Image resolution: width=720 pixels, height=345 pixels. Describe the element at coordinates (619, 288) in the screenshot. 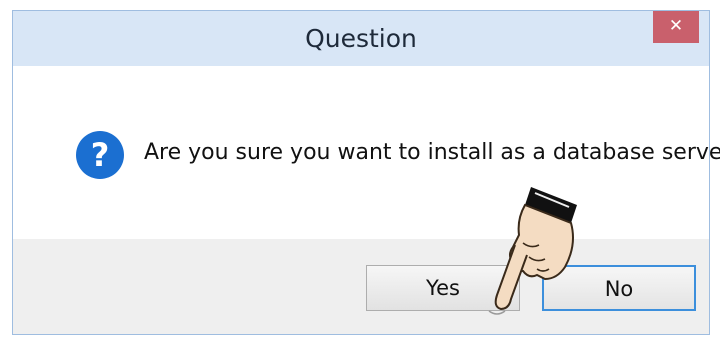

I see `no-button: No` at that location.